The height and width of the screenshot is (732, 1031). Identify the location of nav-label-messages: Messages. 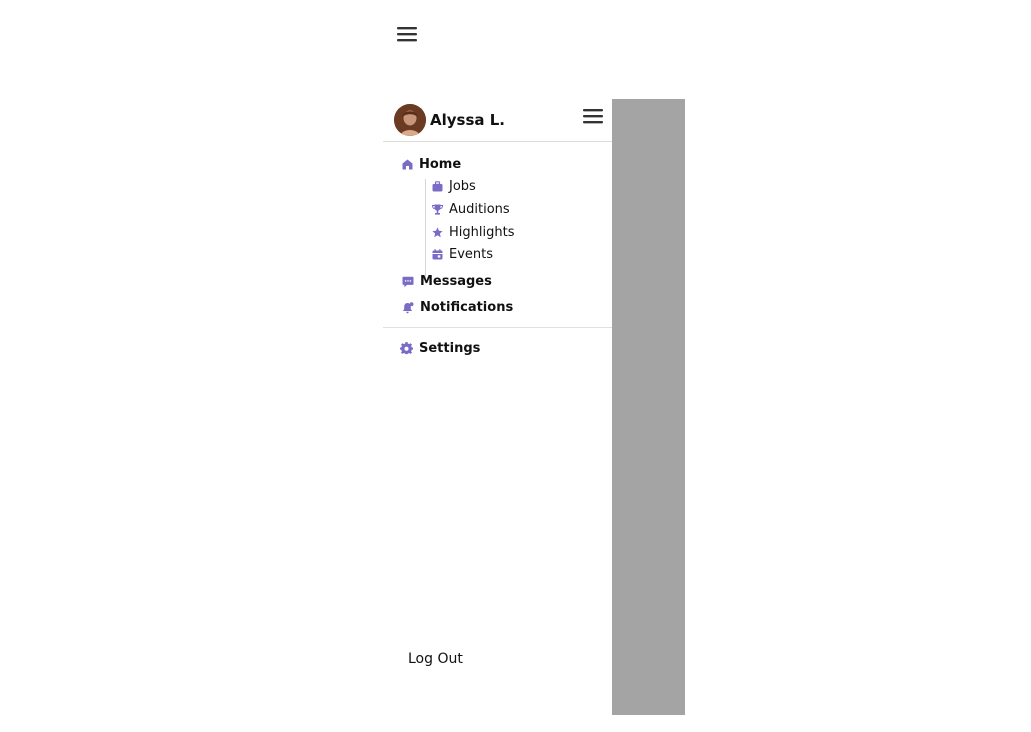
(456, 281).